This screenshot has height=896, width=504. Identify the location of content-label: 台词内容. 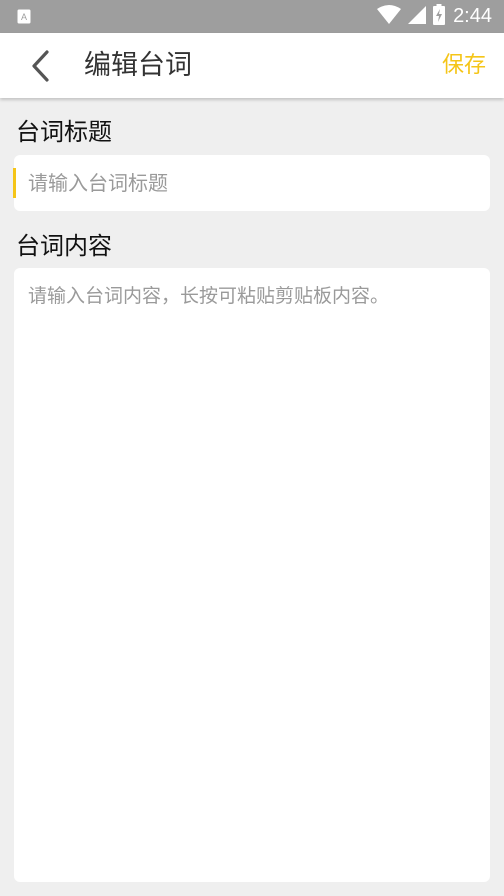
(64, 246).